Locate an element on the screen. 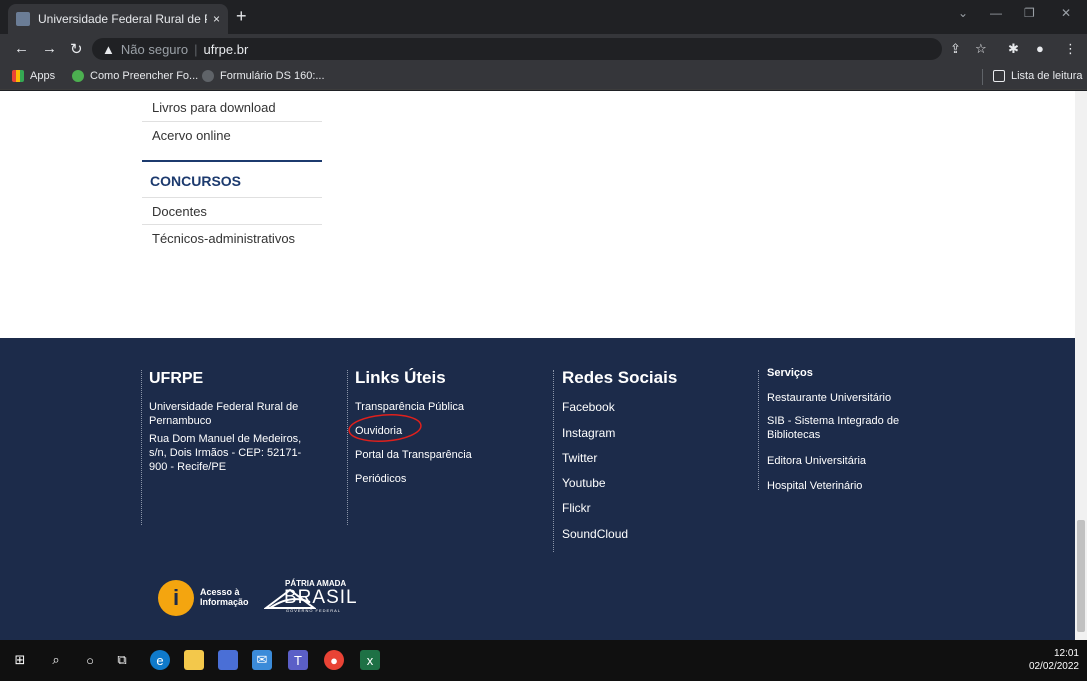  teams-icon: T is located at coordinates (298, 660).